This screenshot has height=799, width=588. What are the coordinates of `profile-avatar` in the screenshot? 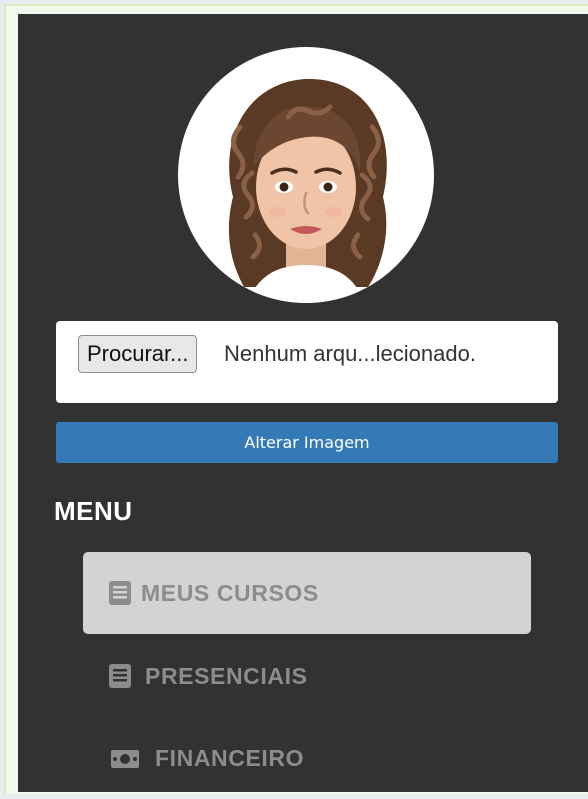 It's located at (306, 175).